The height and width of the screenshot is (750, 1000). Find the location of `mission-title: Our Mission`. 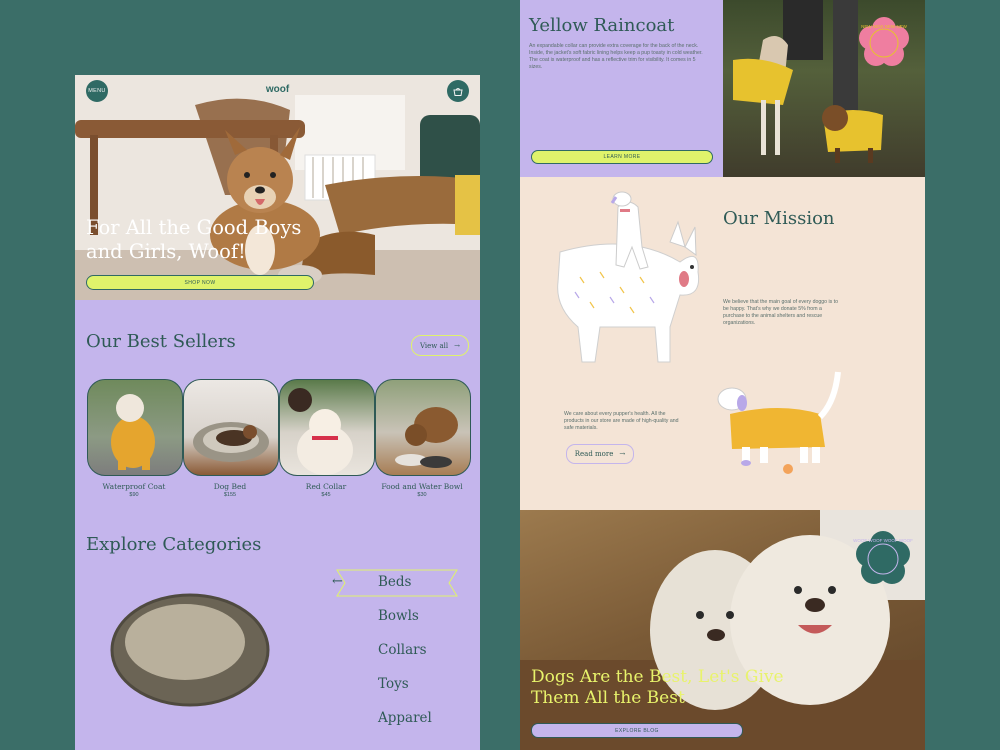

mission-title: Our Mission is located at coordinates (779, 218).